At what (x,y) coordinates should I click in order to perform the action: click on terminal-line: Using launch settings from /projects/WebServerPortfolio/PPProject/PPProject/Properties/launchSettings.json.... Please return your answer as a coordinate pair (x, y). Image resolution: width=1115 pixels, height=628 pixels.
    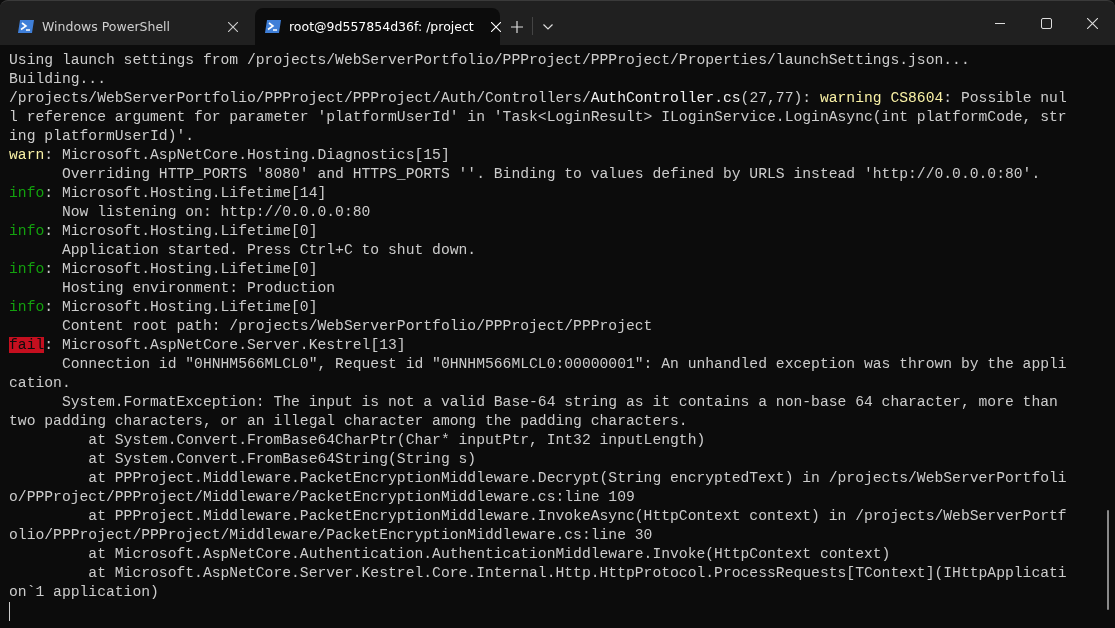
    Looking at the image, I should click on (490, 60).